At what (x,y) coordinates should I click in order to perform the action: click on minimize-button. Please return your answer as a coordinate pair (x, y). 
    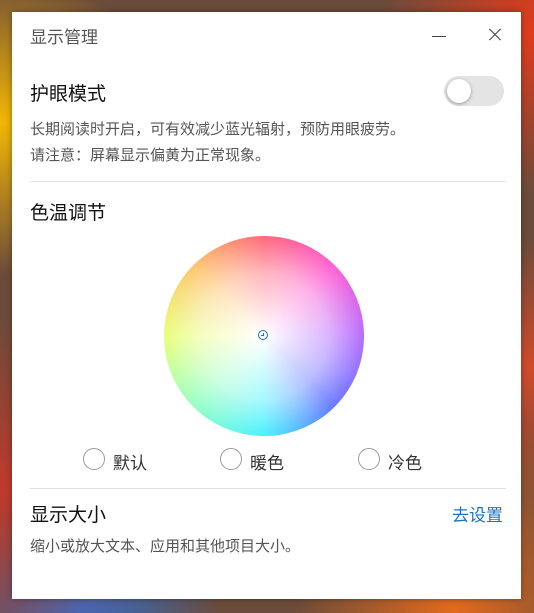
    Looking at the image, I should click on (439, 35).